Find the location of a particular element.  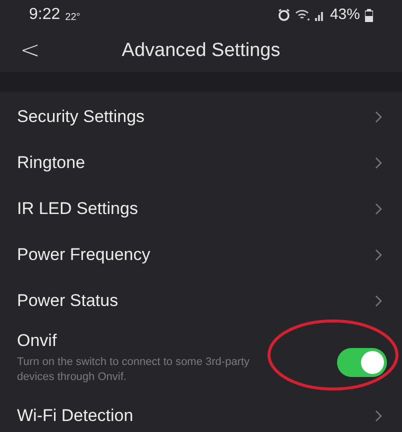

battery-percent: 43% is located at coordinates (345, 14).